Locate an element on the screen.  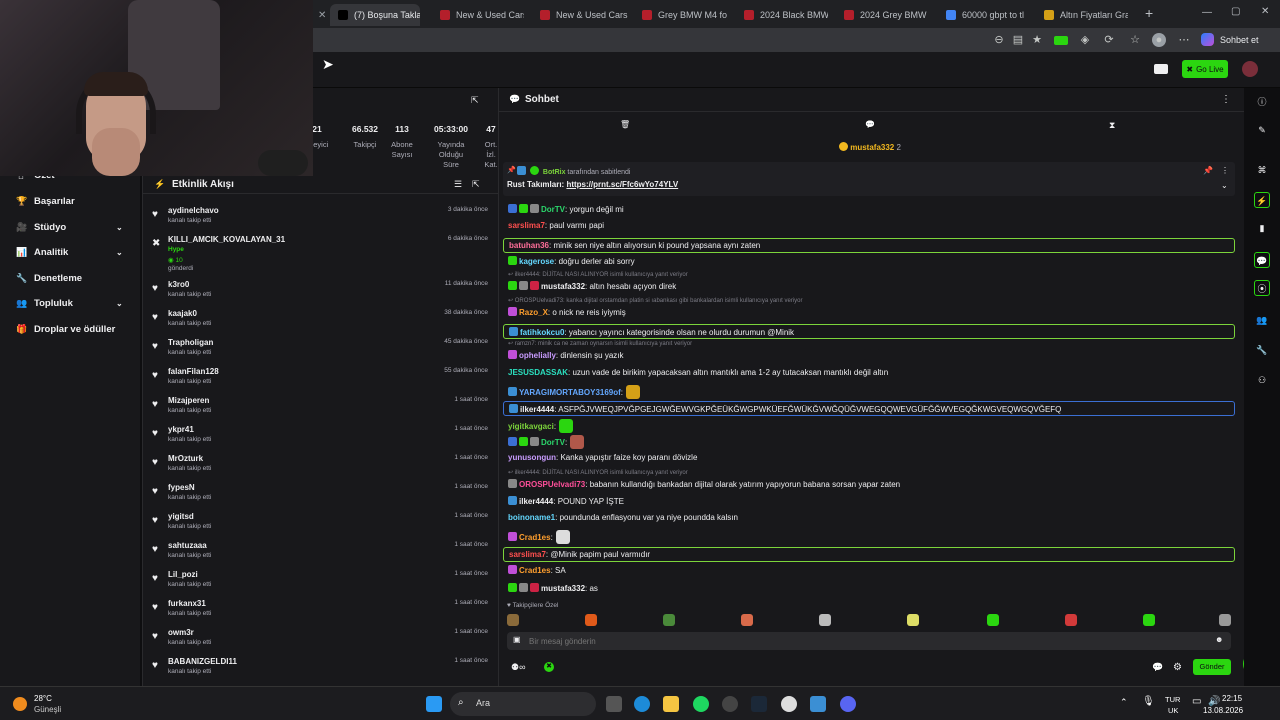
chat-username: YARAGIMORTABOY3169of is located at coordinates (570, 392).